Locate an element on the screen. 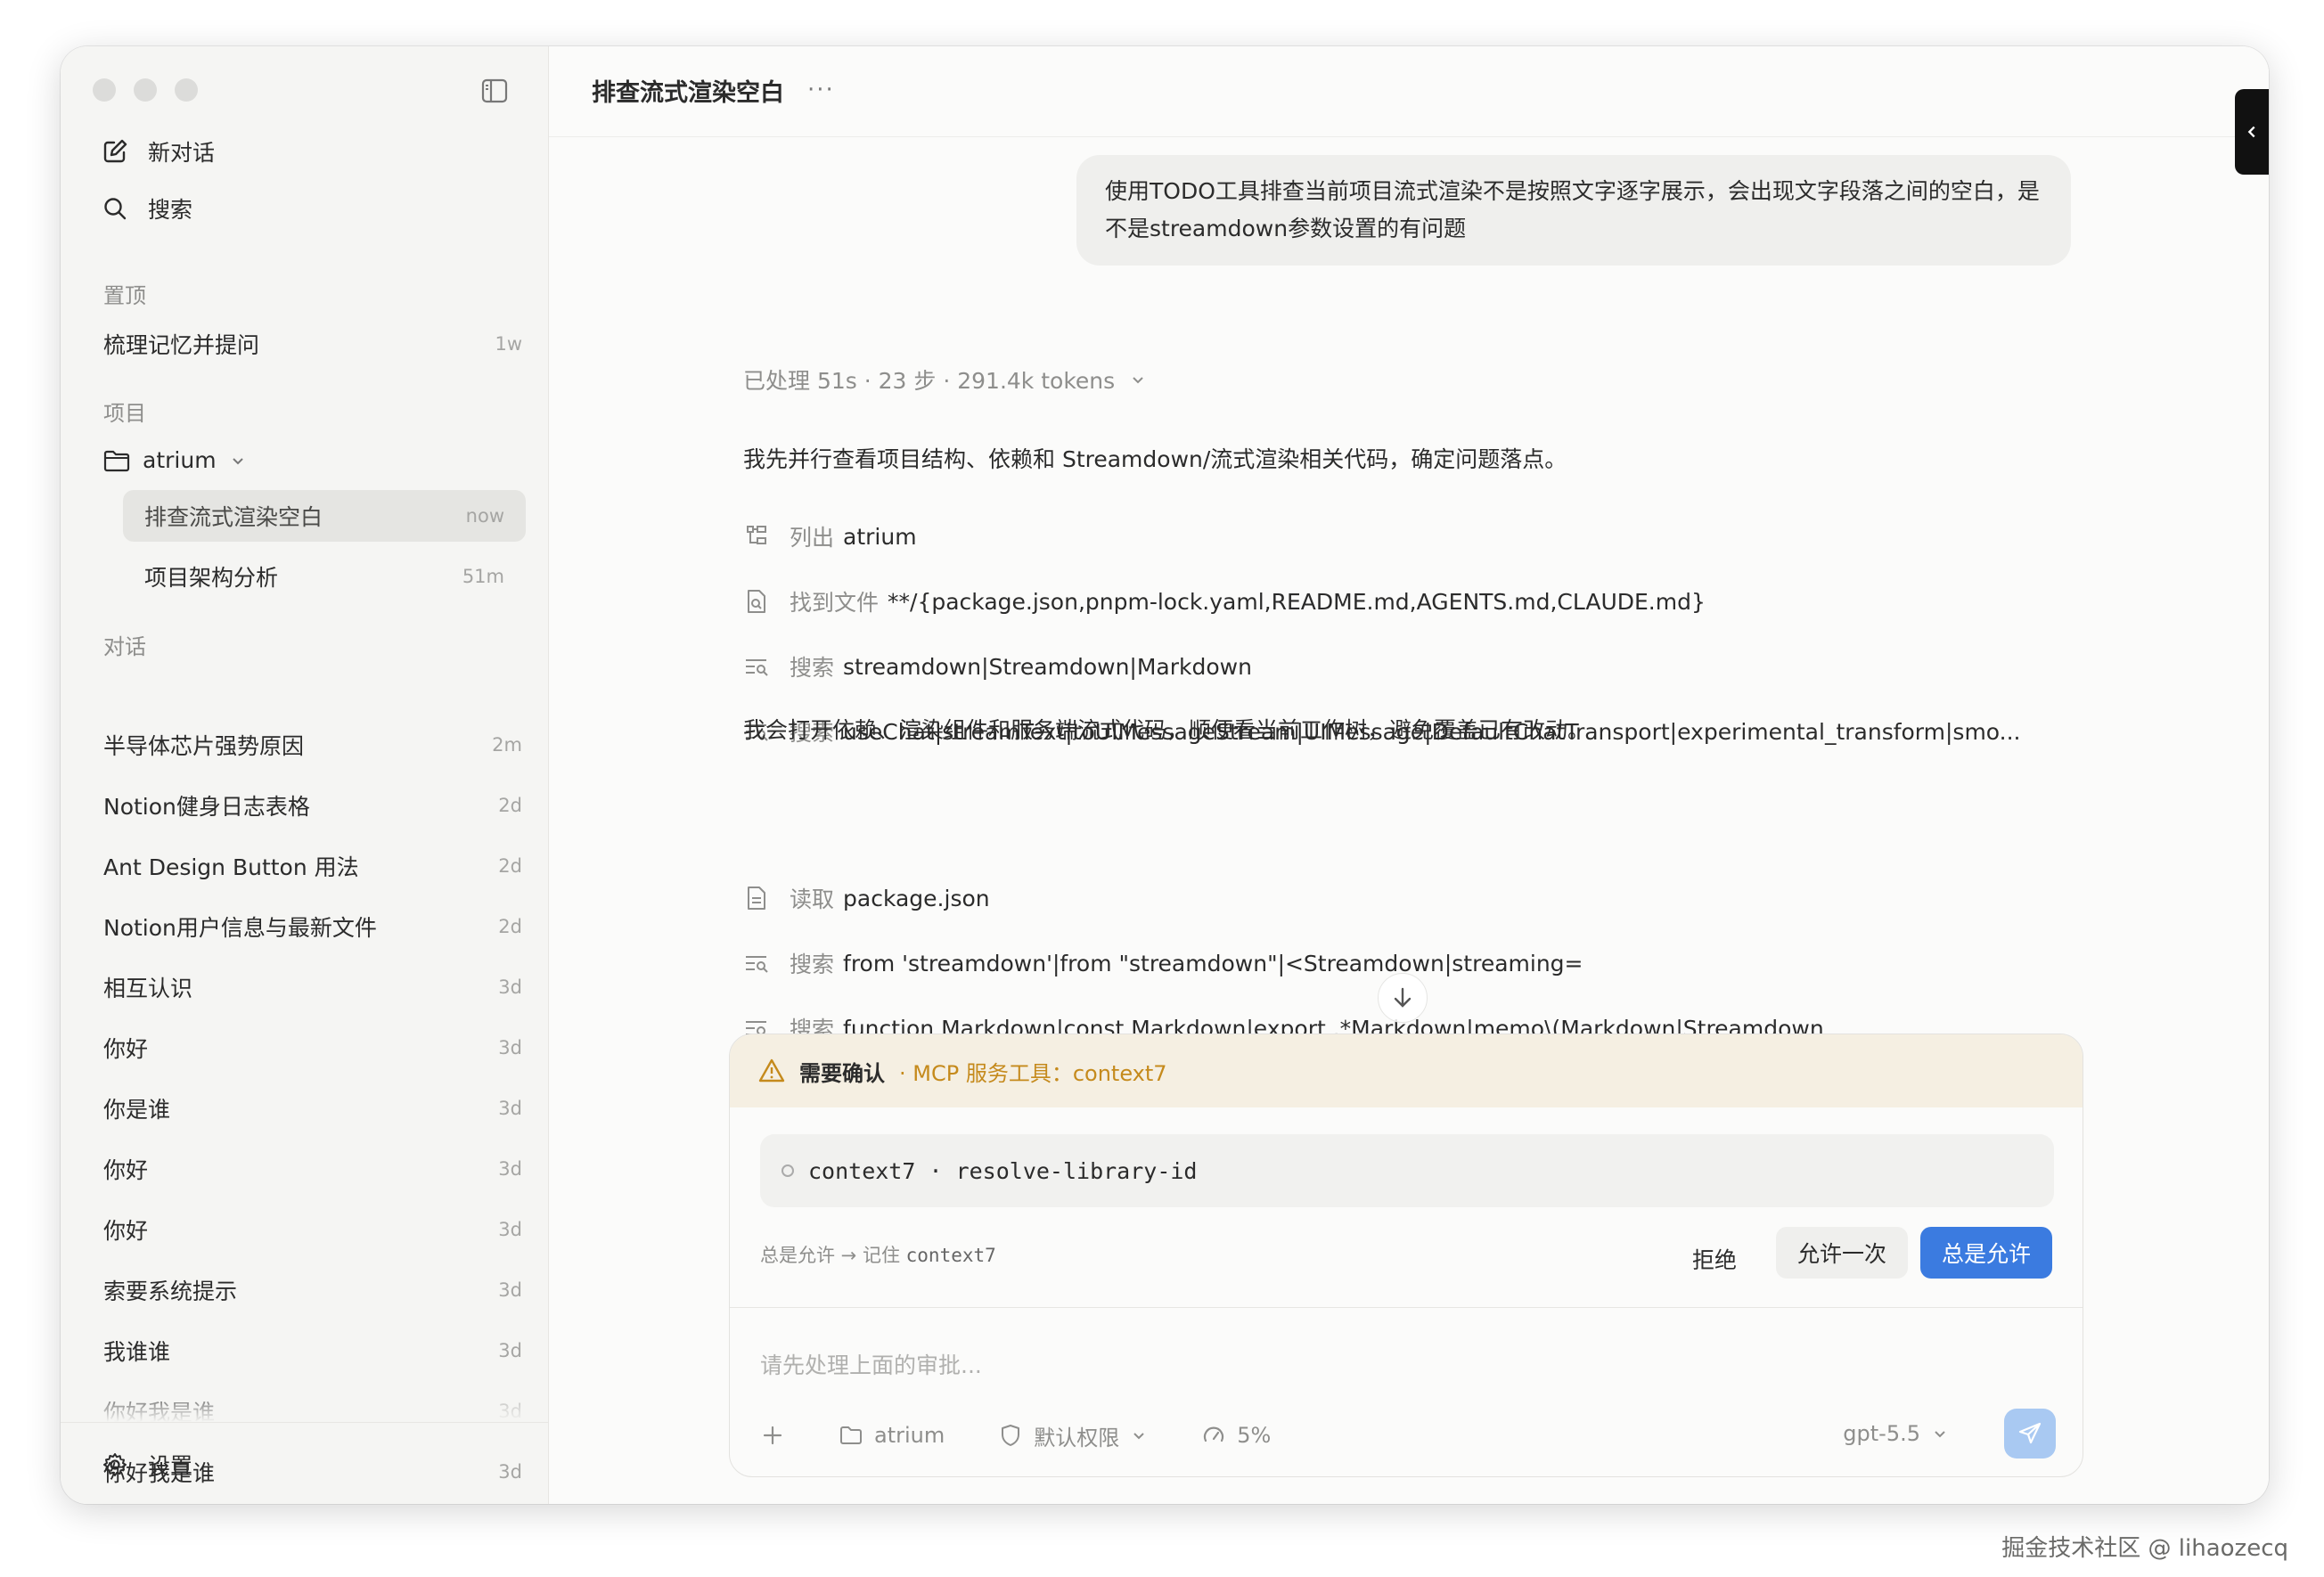 The width and height of the screenshot is (2324, 1577). workspace-folder-button: atrium is located at coordinates (892, 1435).